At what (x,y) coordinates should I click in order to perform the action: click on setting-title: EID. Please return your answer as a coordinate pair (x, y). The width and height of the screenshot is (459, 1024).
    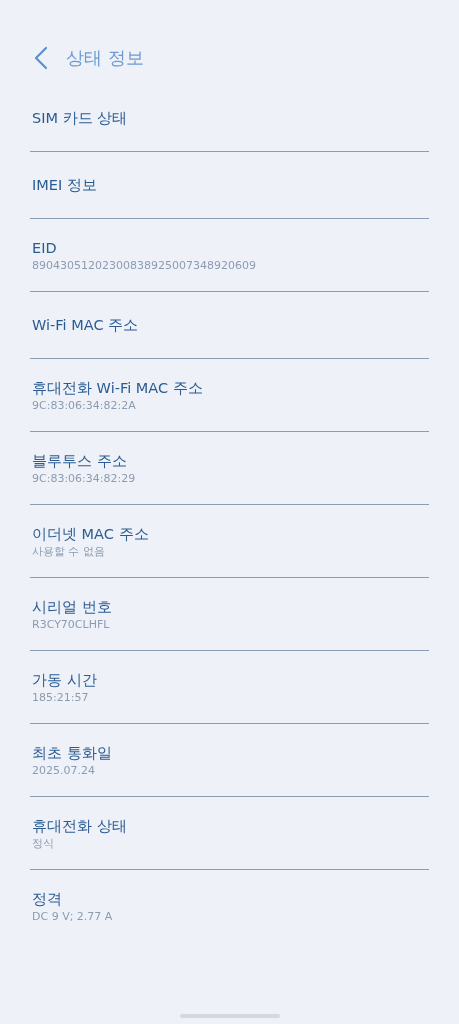
    Looking at the image, I should click on (229, 248).